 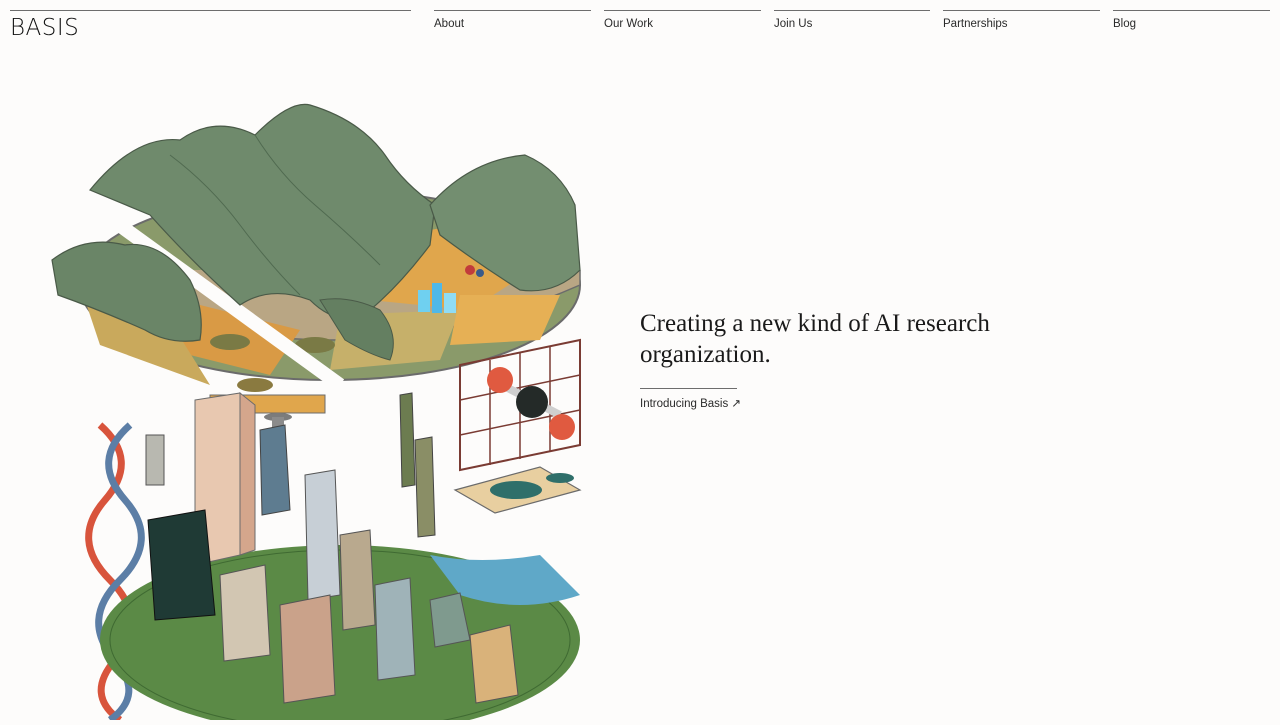 I want to click on nav-item-blog: Blog, so click(x=1191, y=20).